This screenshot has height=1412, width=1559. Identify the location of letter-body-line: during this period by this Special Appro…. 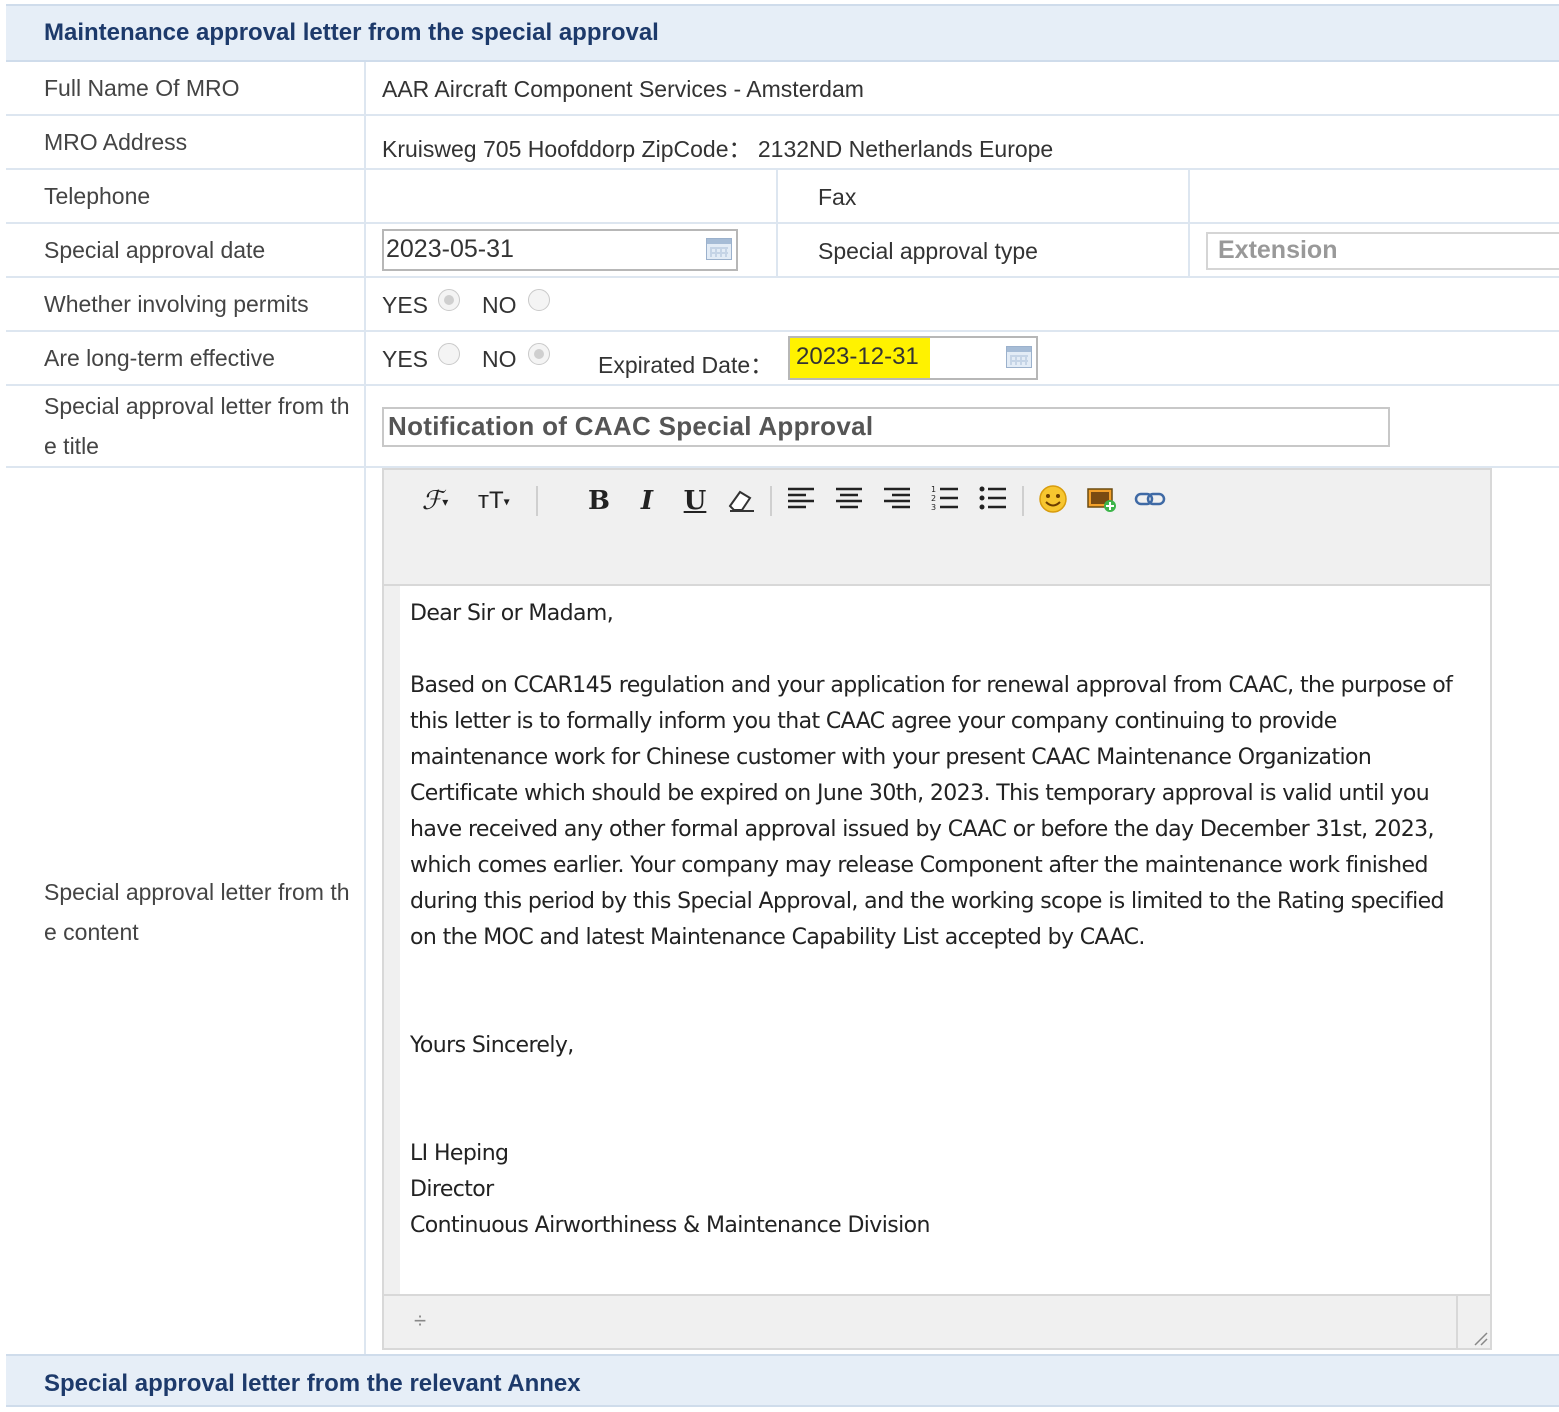
(927, 901).